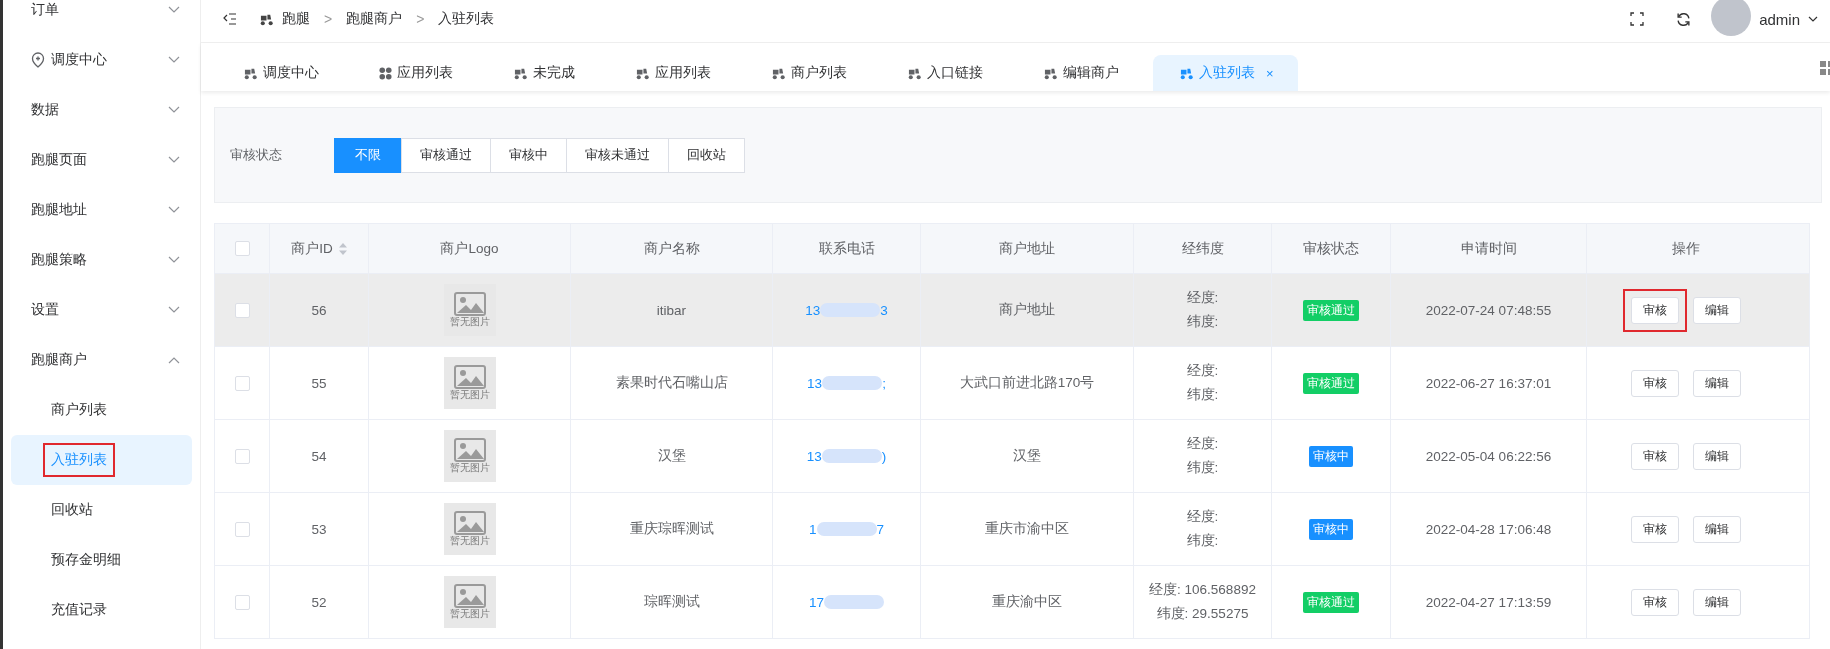  I want to click on menu-item: 订单, so click(101, 17).